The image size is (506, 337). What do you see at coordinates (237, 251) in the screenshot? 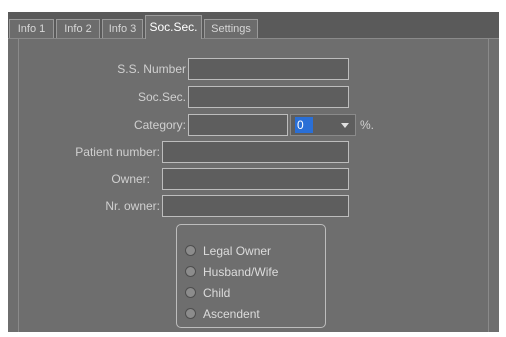
I see `radio-label: Legal Owner` at bounding box center [237, 251].